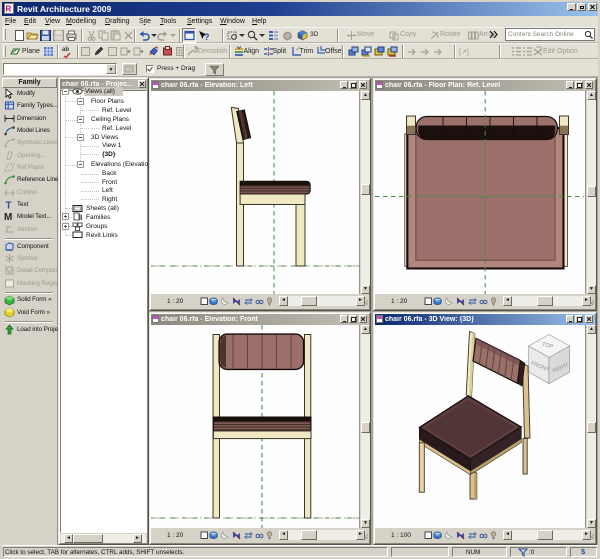  Describe the element at coordinates (9, 206) in the screenshot. I see `svg-text: T` at that location.